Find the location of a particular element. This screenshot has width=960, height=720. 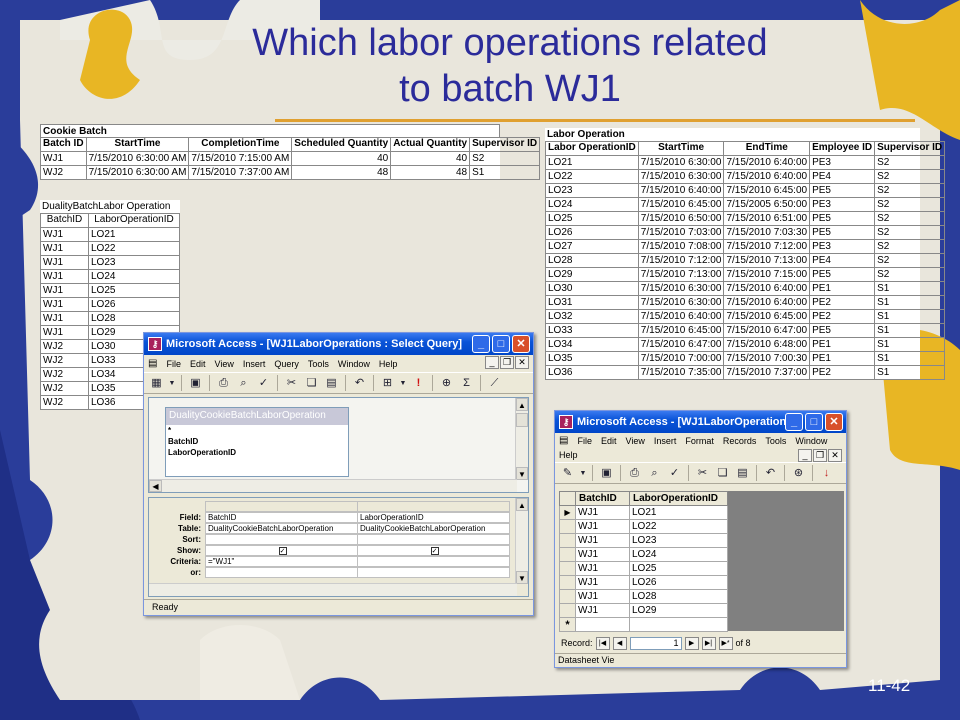

table-row: WJ1 LO28 is located at coordinates (643, 596).